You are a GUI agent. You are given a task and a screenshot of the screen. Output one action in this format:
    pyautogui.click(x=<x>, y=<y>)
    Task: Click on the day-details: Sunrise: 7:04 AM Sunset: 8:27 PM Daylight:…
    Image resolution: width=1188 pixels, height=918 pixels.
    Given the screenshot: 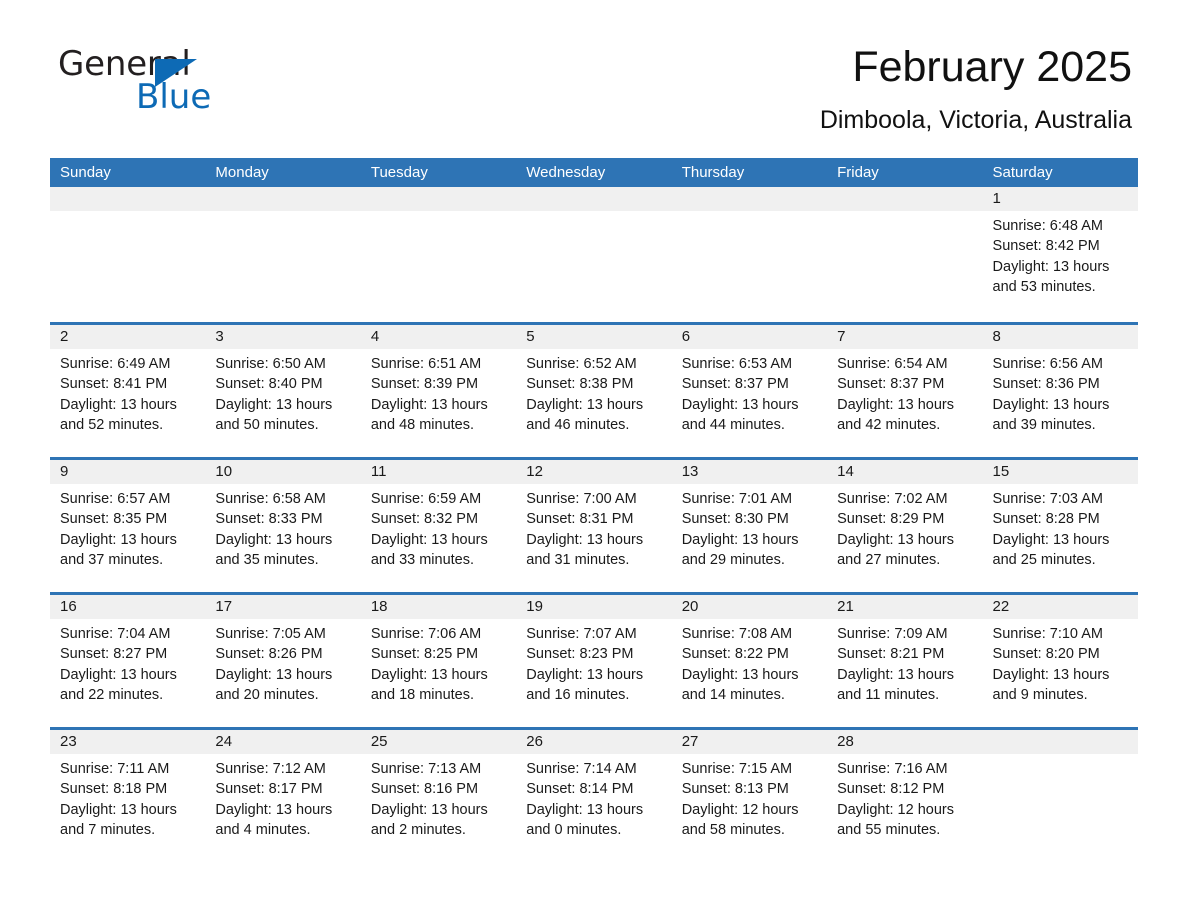 What is the action you would take?
    pyautogui.click(x=127, y=662)
    